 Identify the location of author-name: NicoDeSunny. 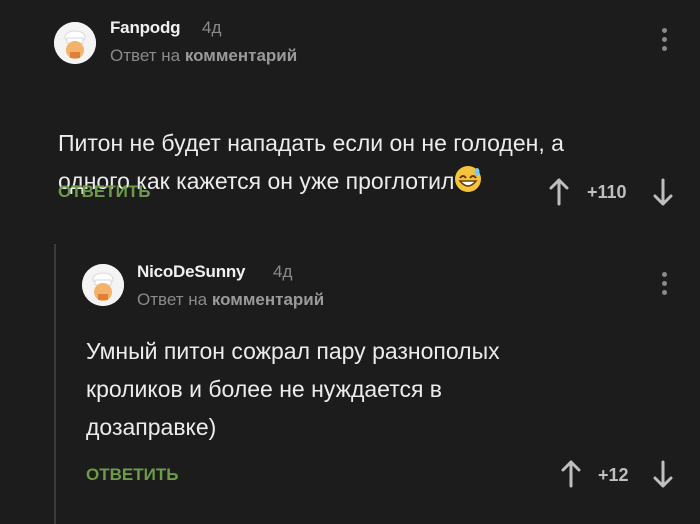
(191, 272).